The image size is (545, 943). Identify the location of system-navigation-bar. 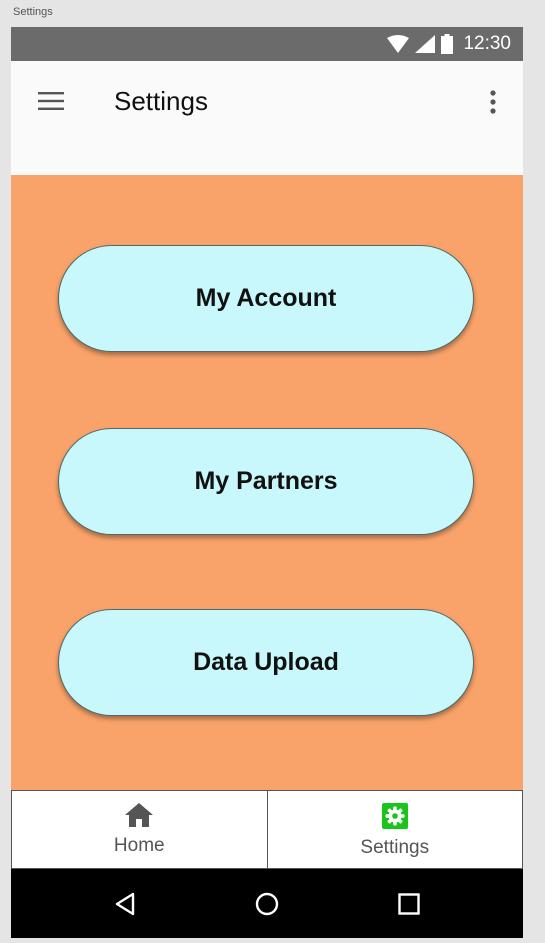
(267, 903).